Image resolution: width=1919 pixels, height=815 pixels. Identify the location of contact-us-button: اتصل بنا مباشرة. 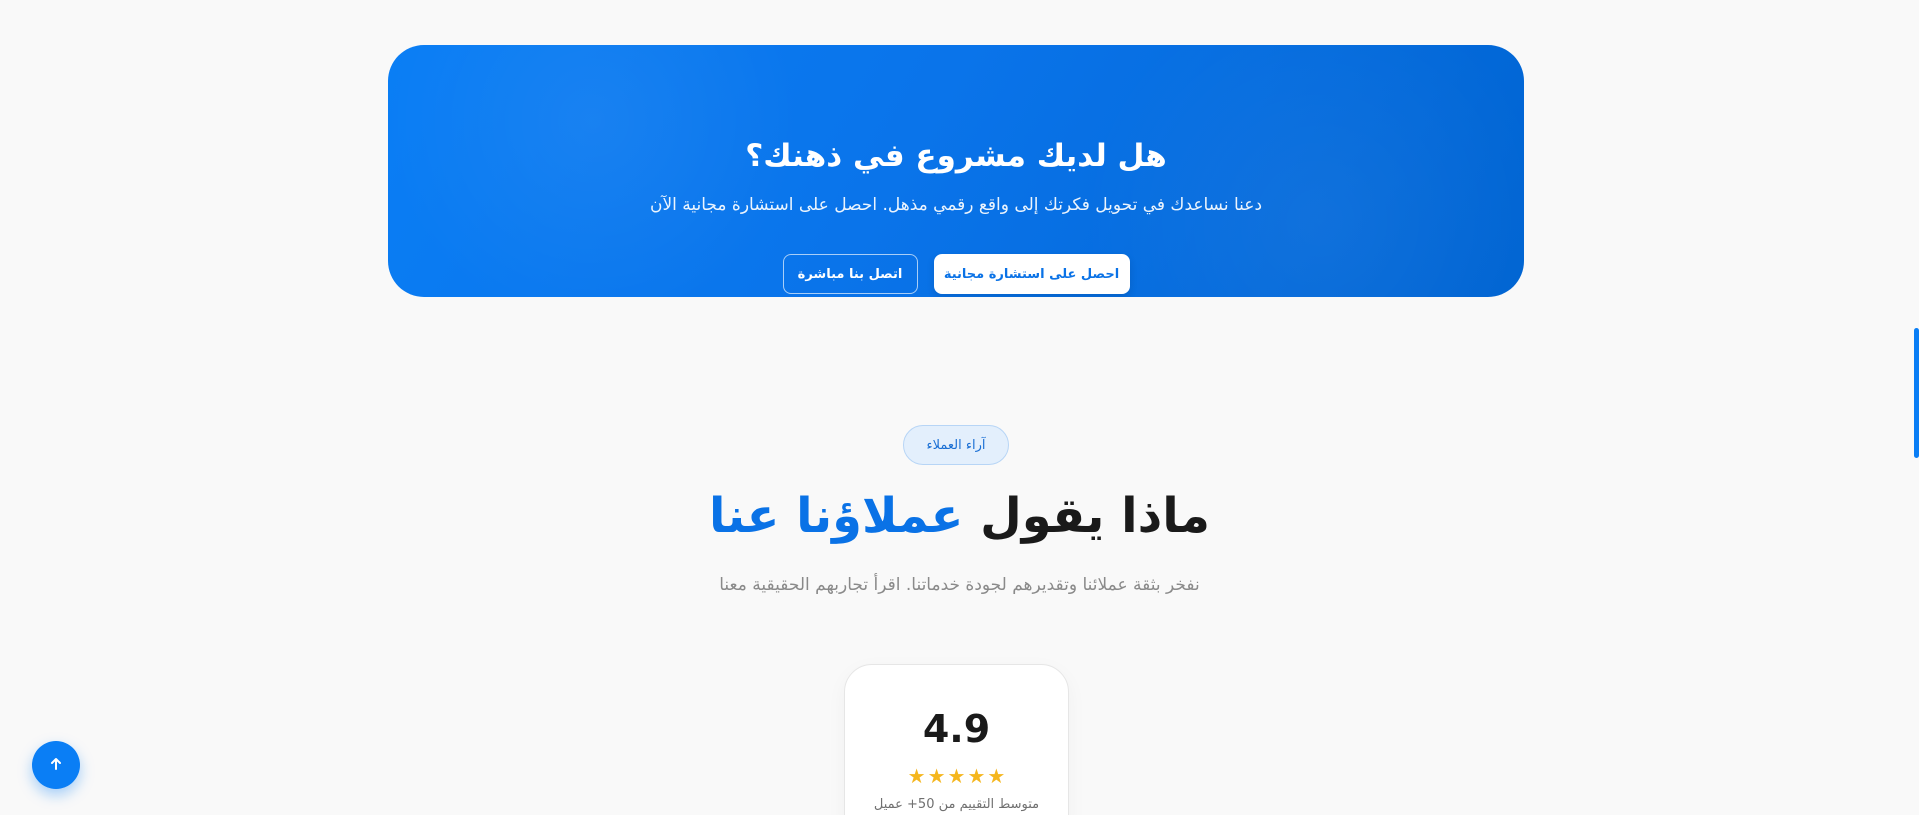
(850, 274).